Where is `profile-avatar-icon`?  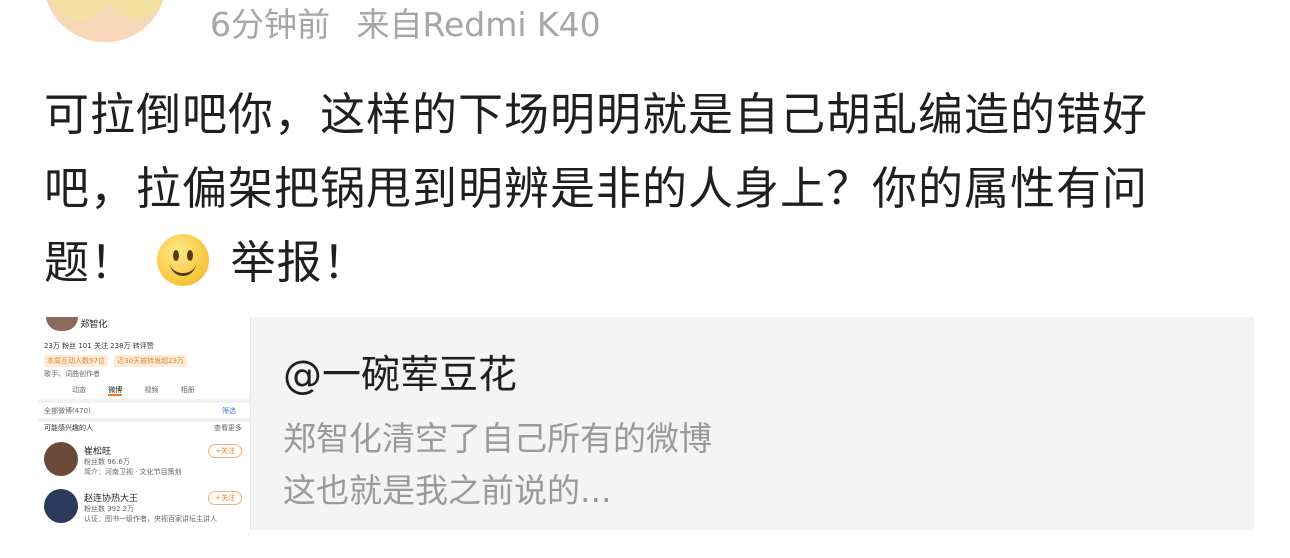 profile-avatar-icon is located at coordinates (62, 324).